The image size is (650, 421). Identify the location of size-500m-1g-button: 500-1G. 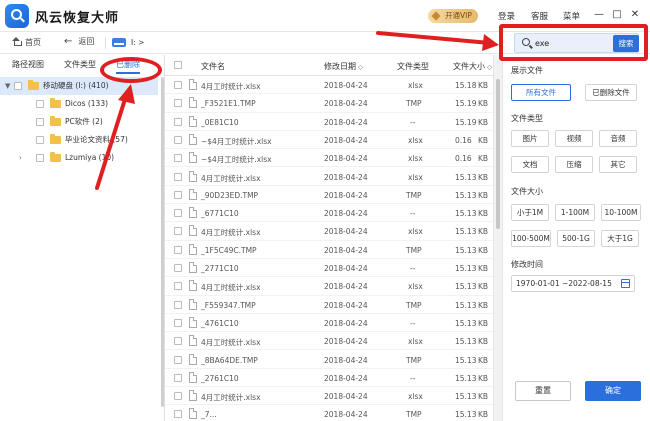
(576, 238).